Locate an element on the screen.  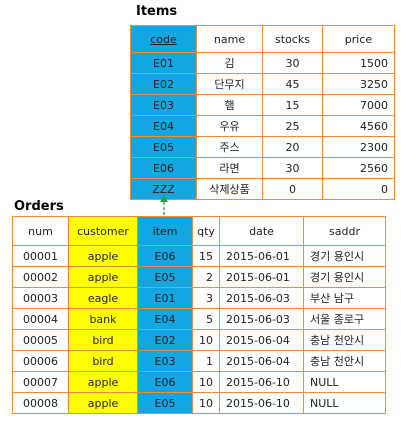
items-col-stocks: stocks is located at coordinates (292, 39).